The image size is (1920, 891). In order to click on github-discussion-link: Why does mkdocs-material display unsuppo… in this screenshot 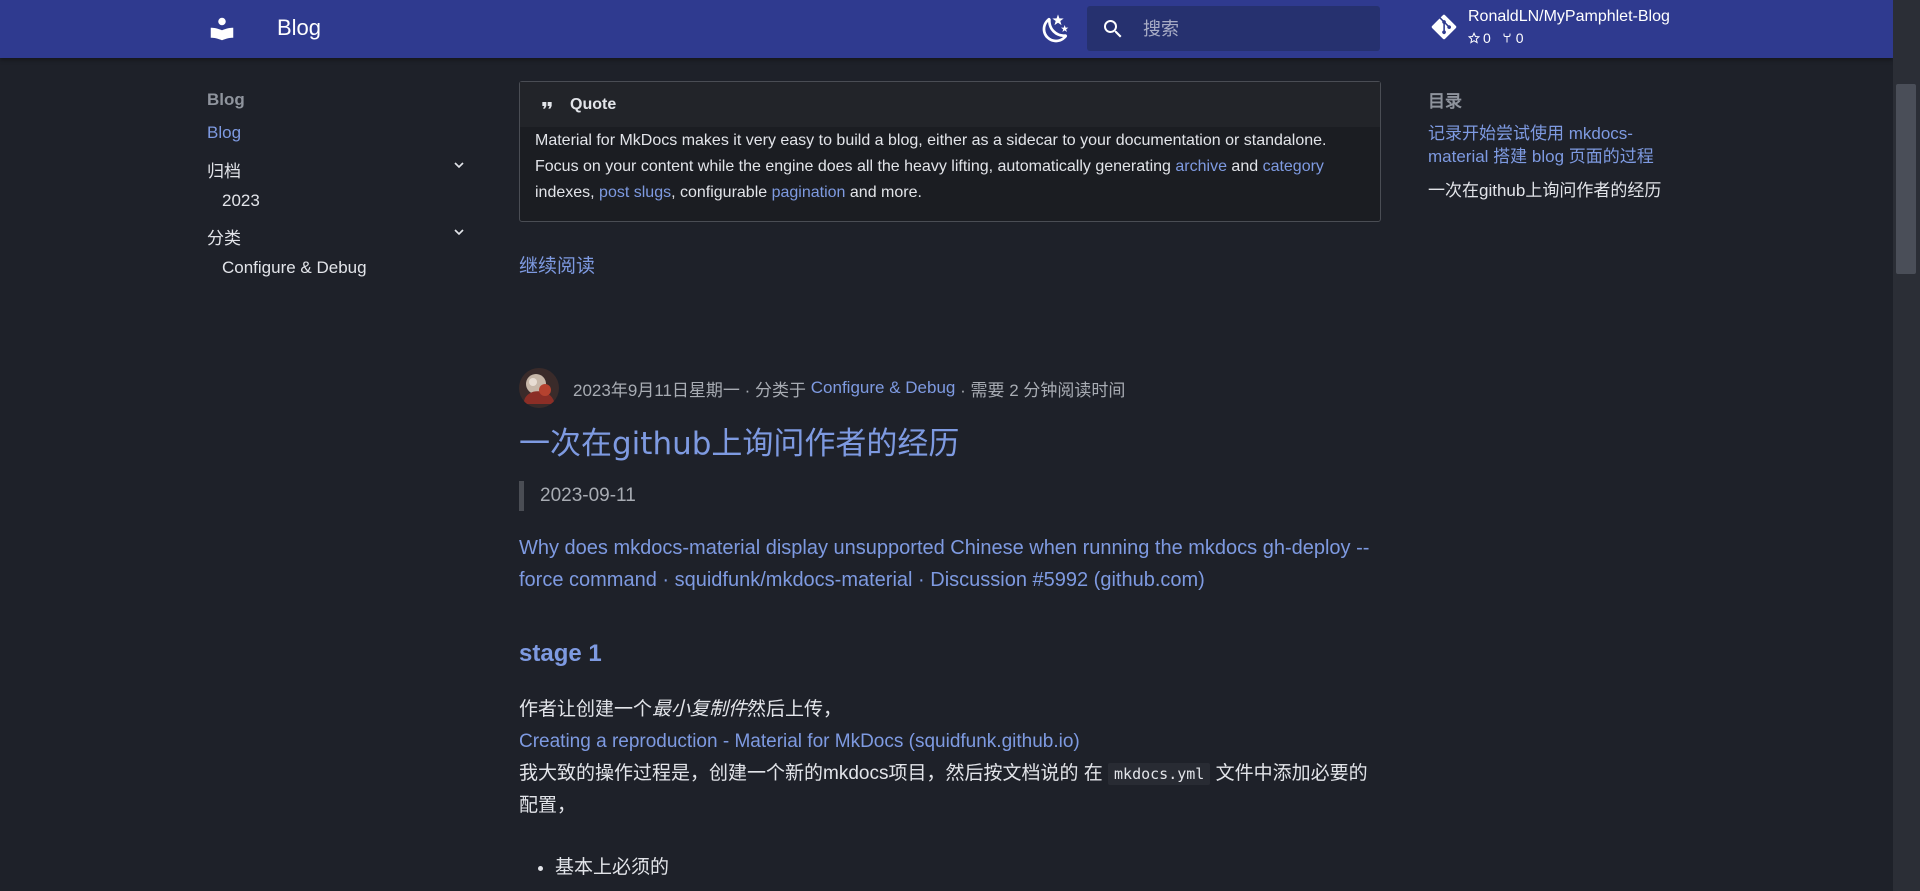, I will do `click(950, 564)`.